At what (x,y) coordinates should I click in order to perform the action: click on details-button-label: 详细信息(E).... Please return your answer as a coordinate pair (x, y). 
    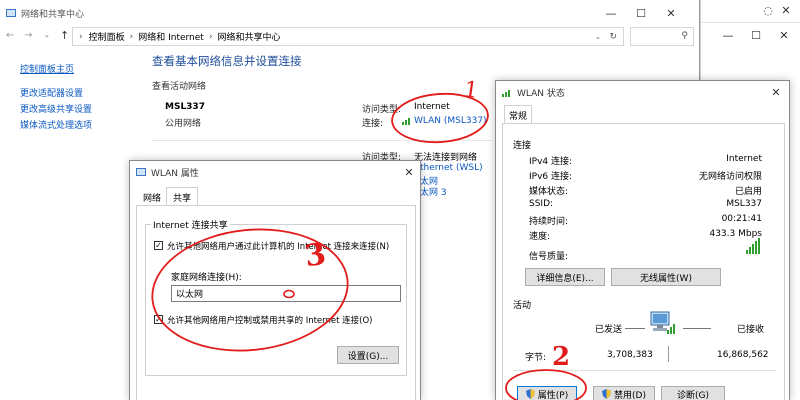
    Looking at the image, I should click on (565, 278).